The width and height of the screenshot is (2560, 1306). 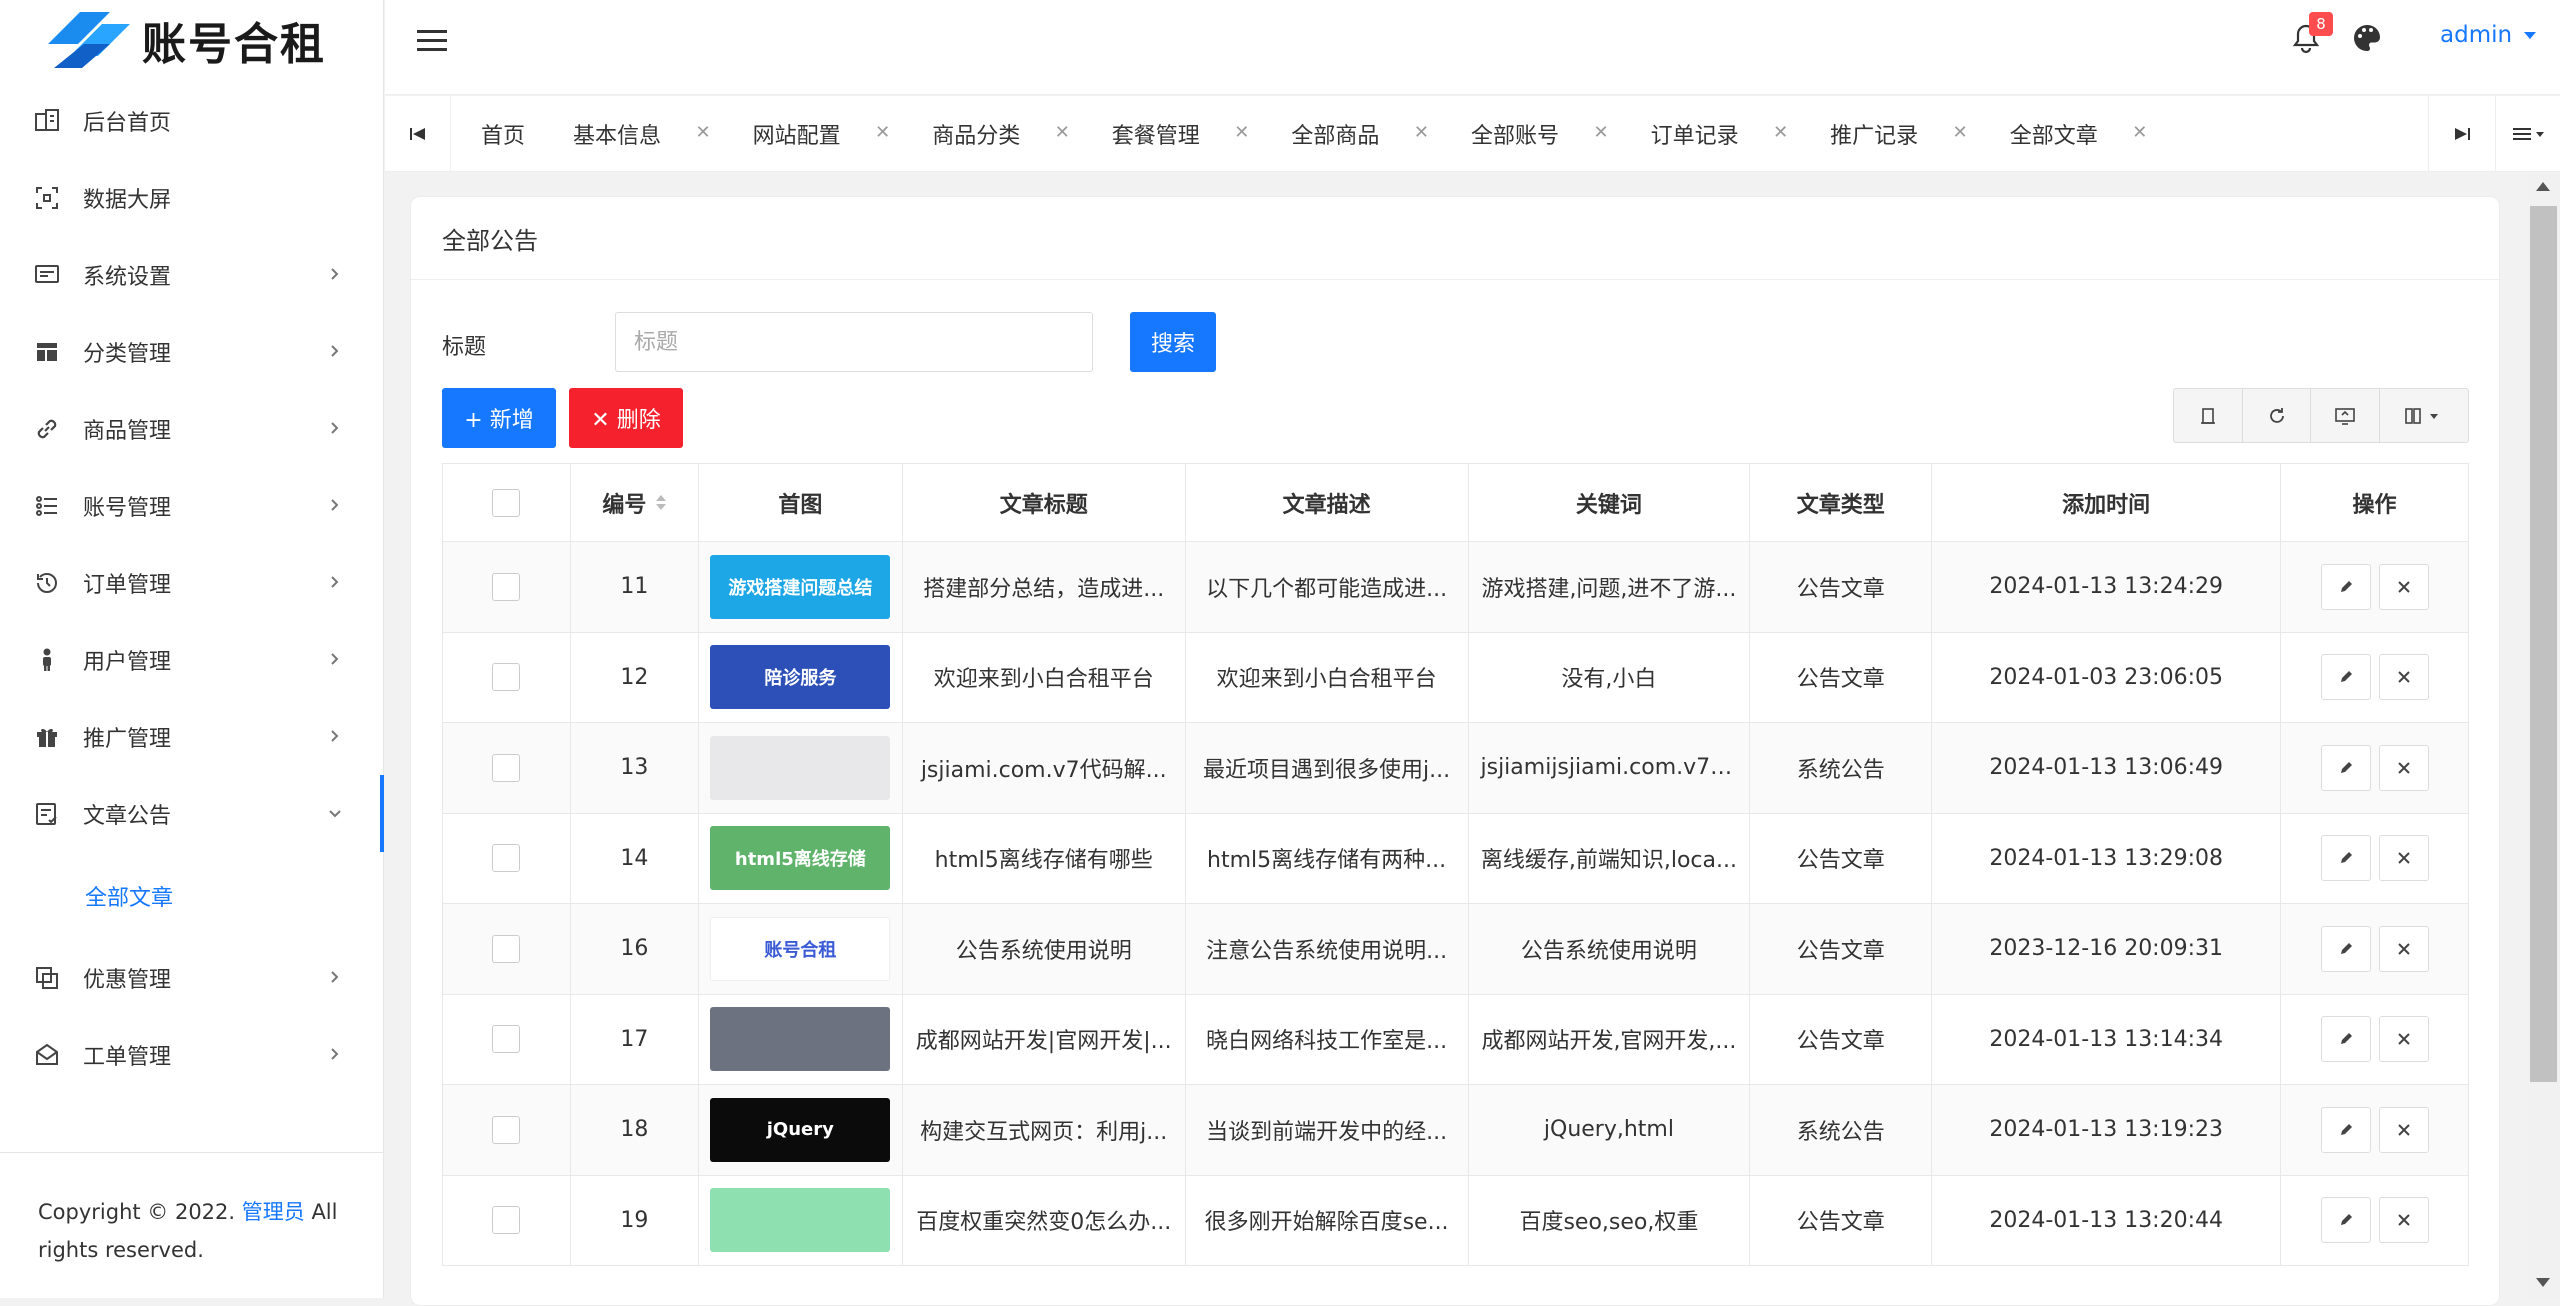 What do you see at coordinates (191, 197) in the screenshot?
I see `sidebar-item-data-screen: 数据大屏` at bounding box center [191, 197].